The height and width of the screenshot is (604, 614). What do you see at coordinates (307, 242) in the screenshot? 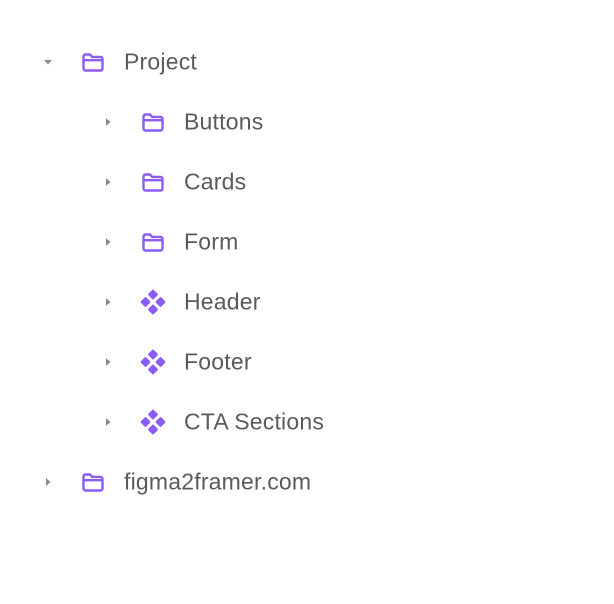
I see `tree-item-form: Form` at bounding box center [307, 242].